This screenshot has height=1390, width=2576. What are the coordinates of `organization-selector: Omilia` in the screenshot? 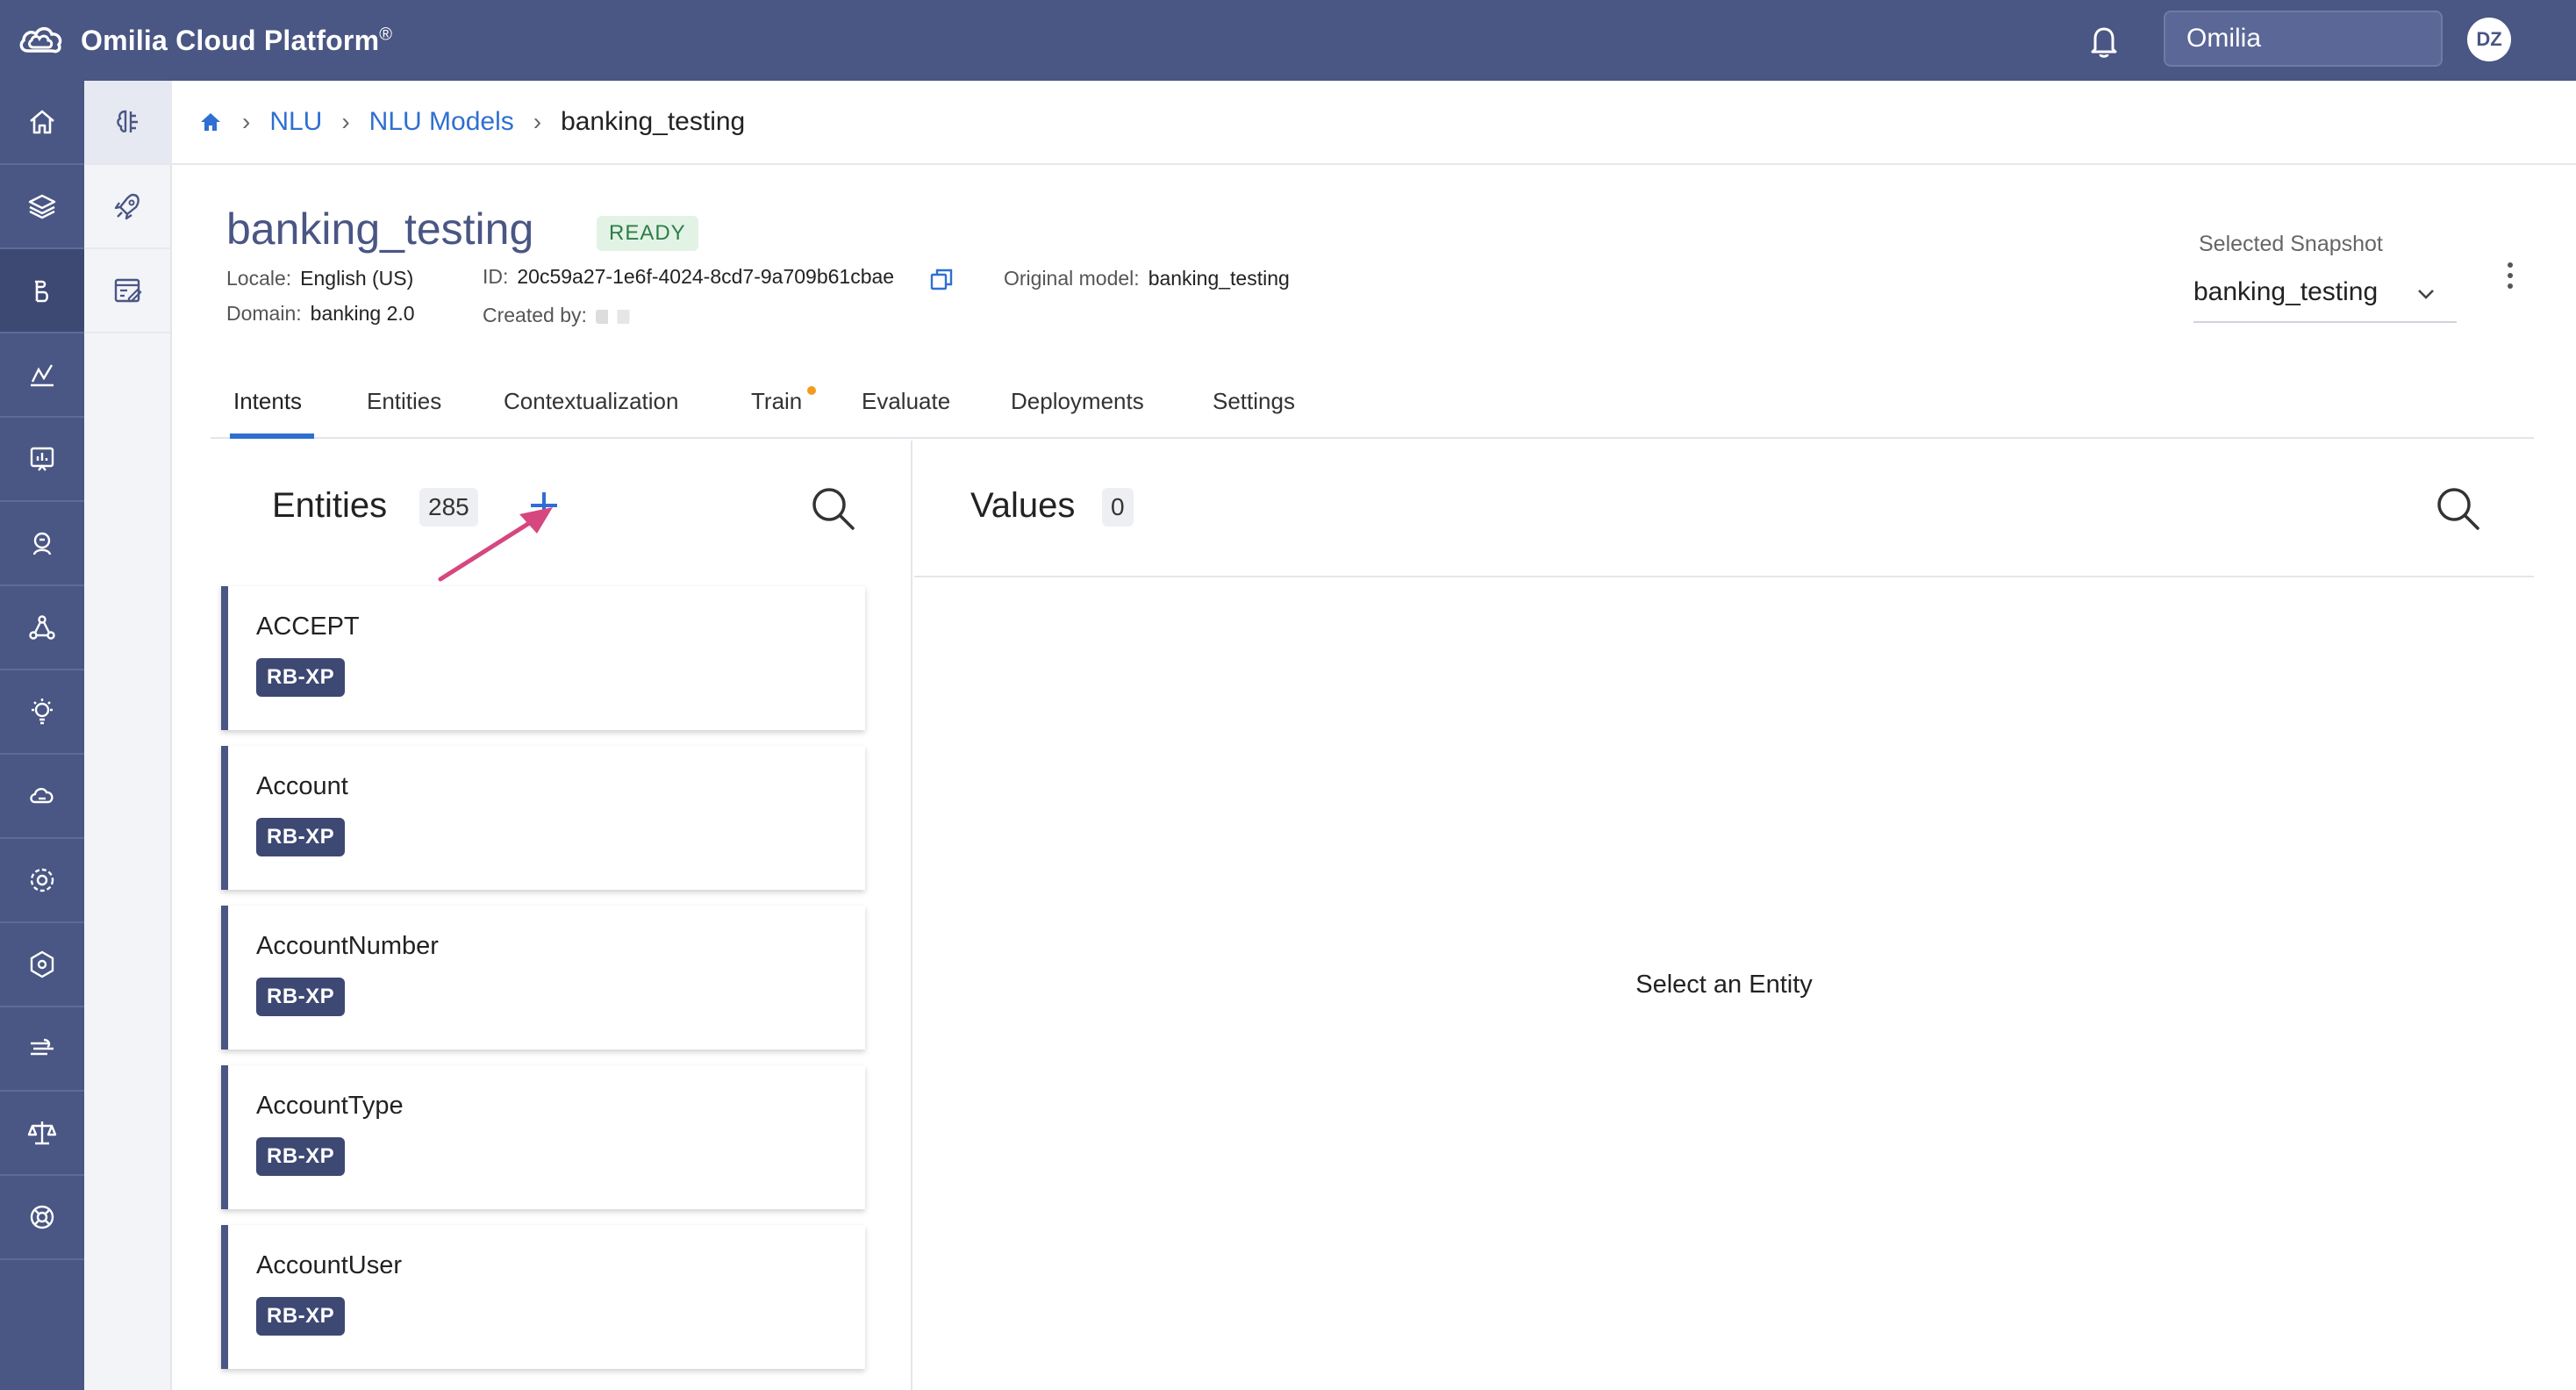 It's located at (2303, 39).